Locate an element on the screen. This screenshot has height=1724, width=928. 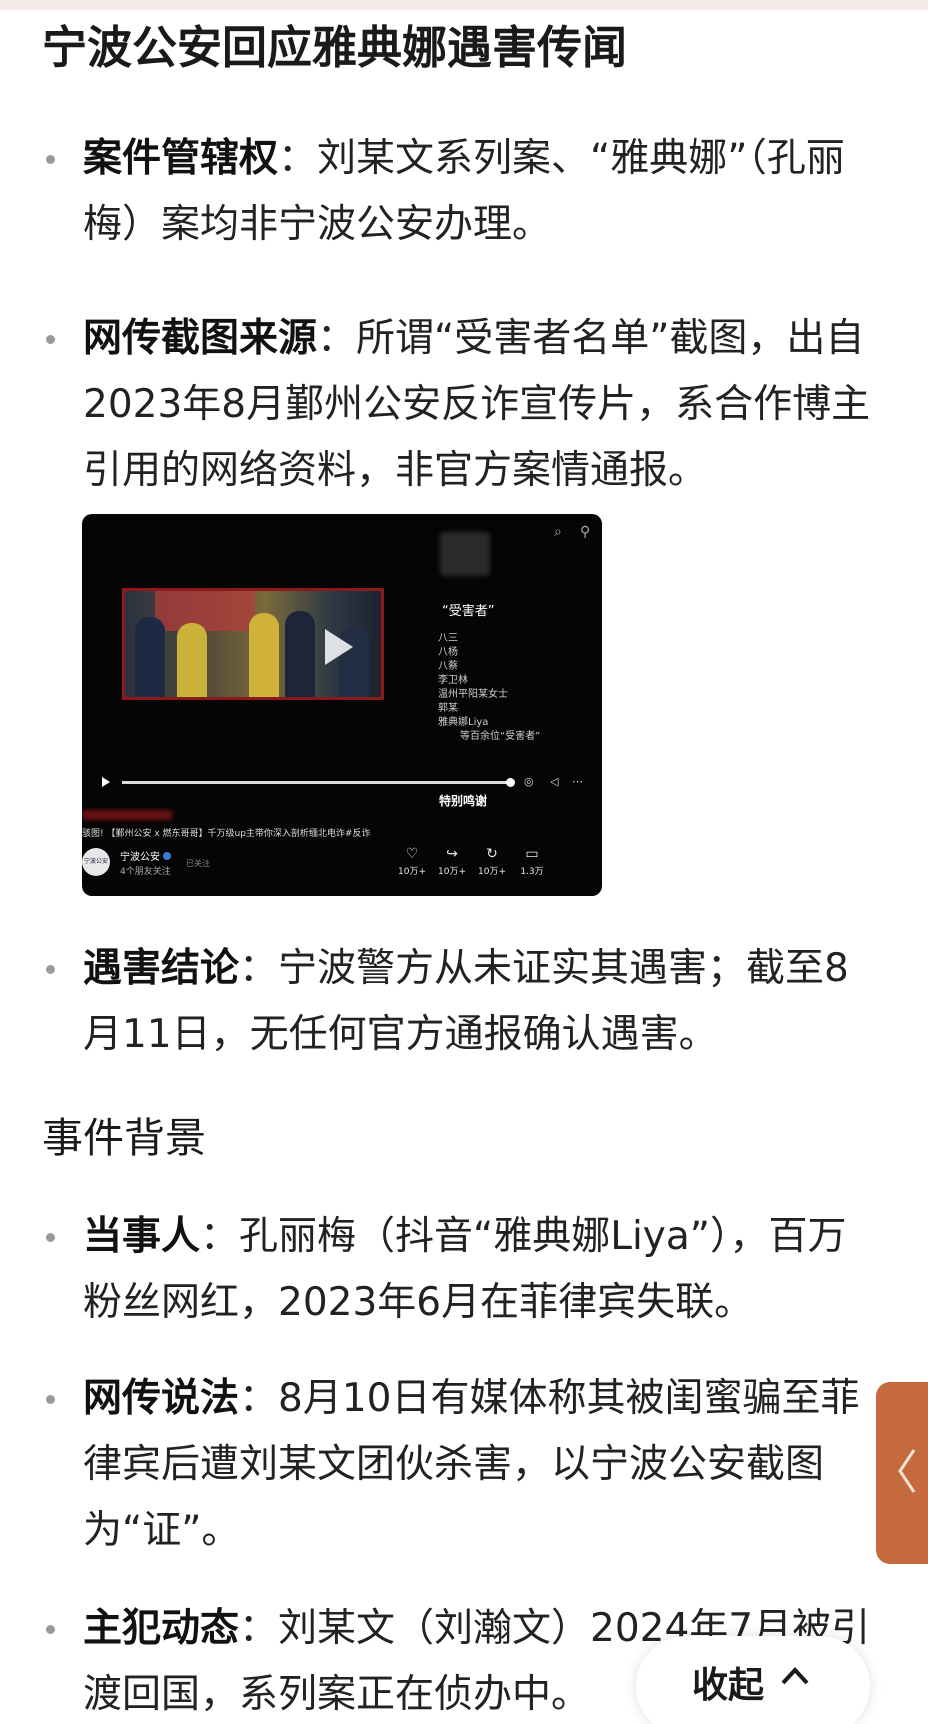
followed-status: 已关注 is located at coordinates (198, 863).